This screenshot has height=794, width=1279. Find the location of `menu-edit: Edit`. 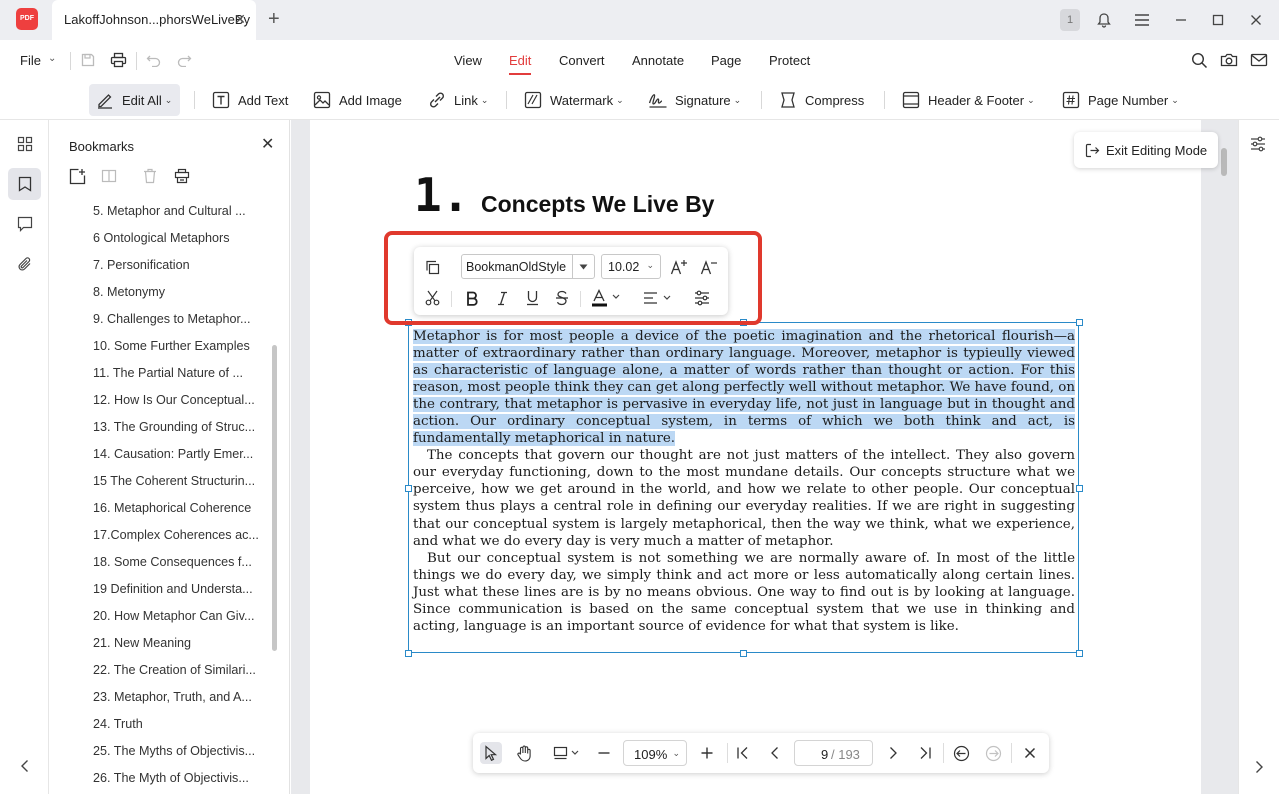

menu-edit: Edit is located at coordinates (520, 60).